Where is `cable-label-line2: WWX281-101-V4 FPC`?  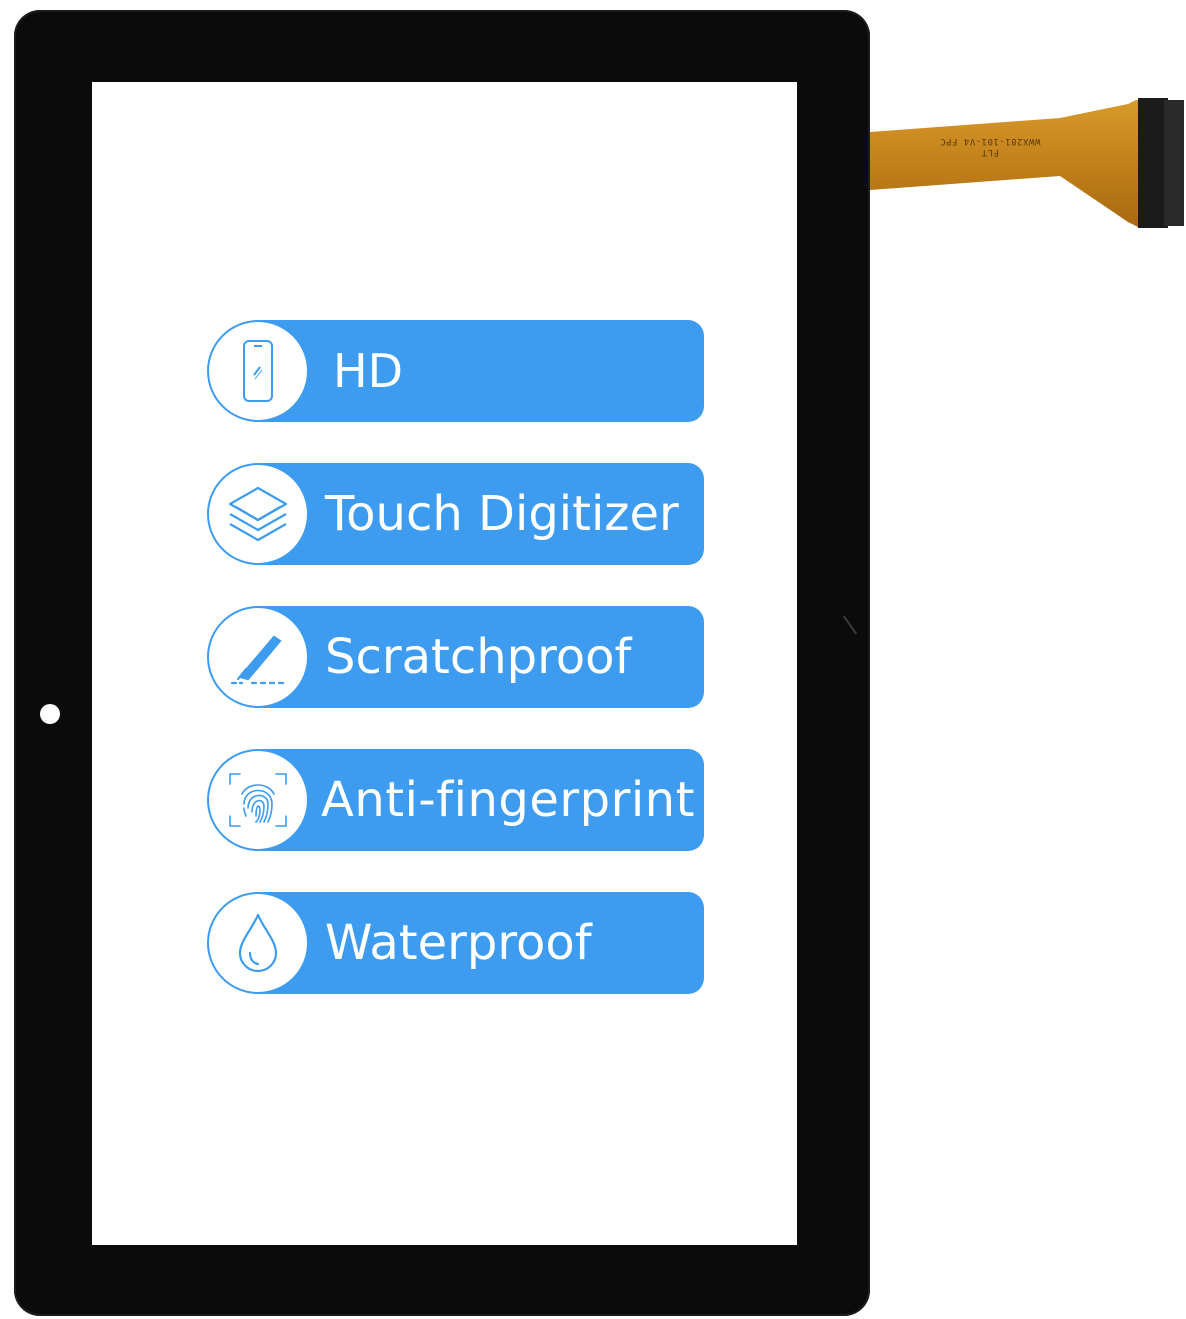 cable-label-line2: WWX281-101-V4 FPC is located at coordinates (990, 141).